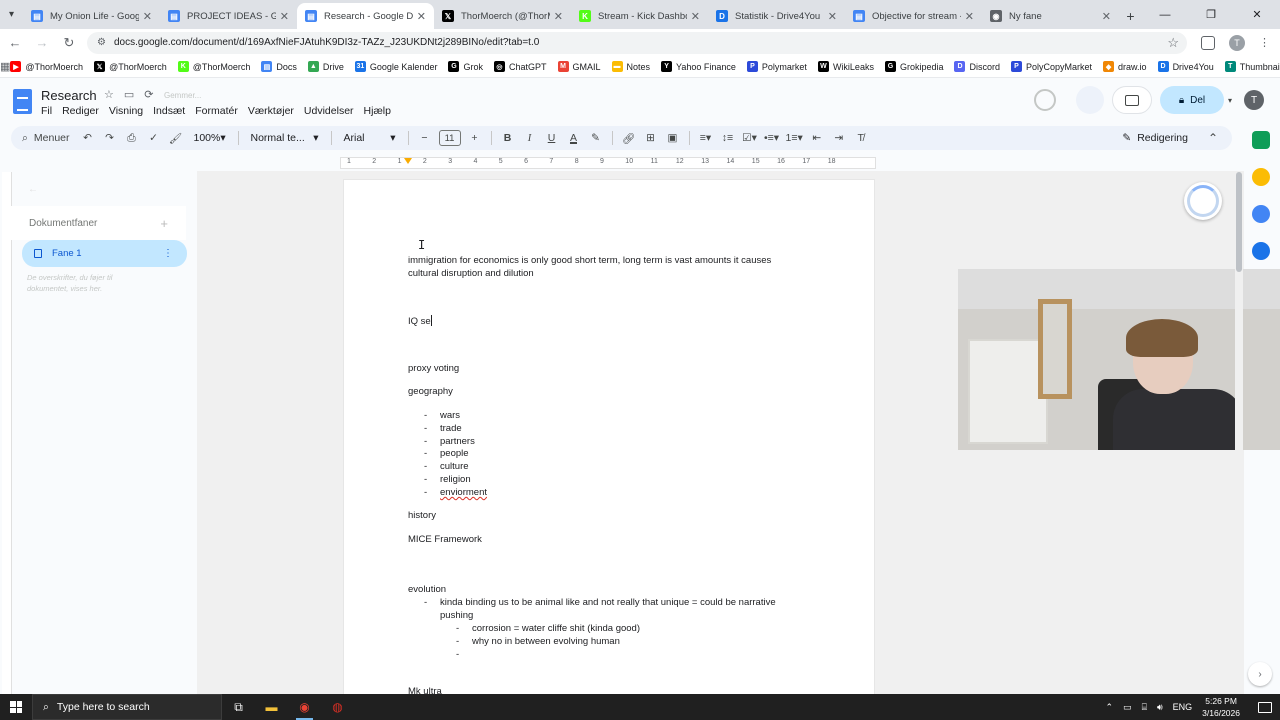  I want to click on bookmark-item: G Grokipedia, so click(913, 66).